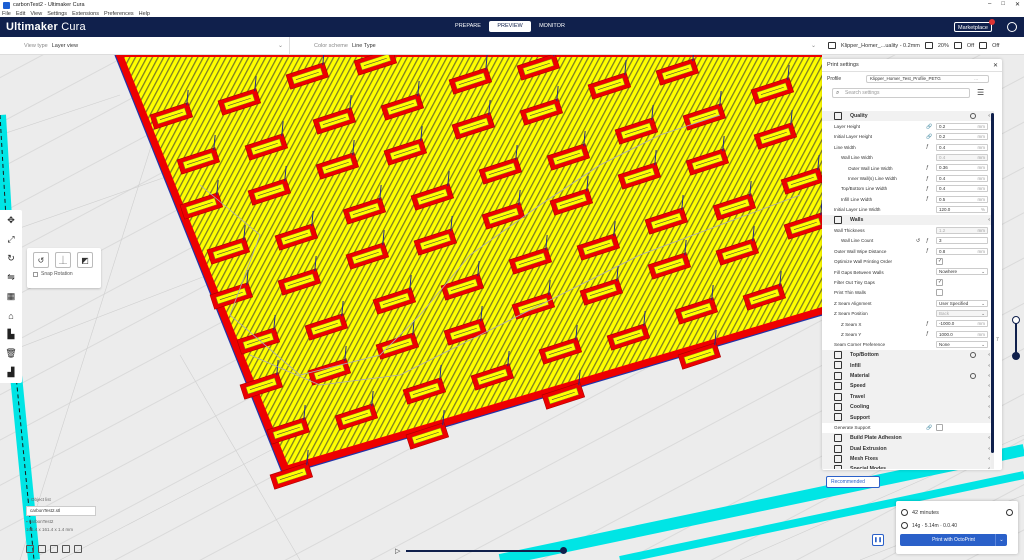  I want to click on setting-value-field: User Specified ⌄, so click(962, 303).